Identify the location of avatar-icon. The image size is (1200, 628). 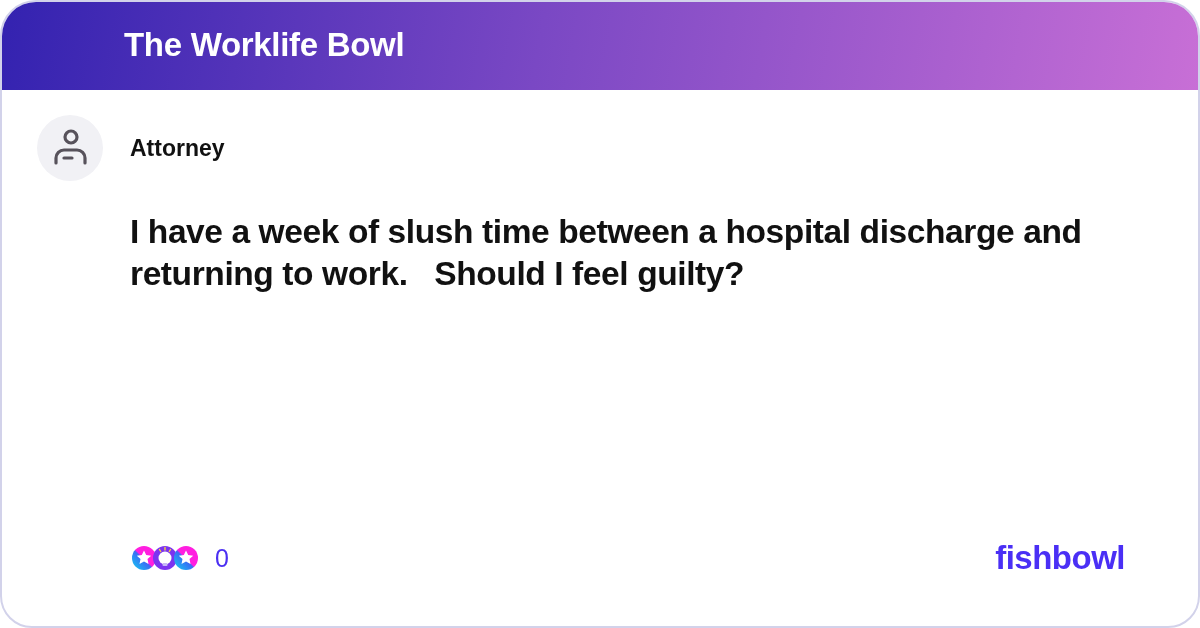
(70, 148).